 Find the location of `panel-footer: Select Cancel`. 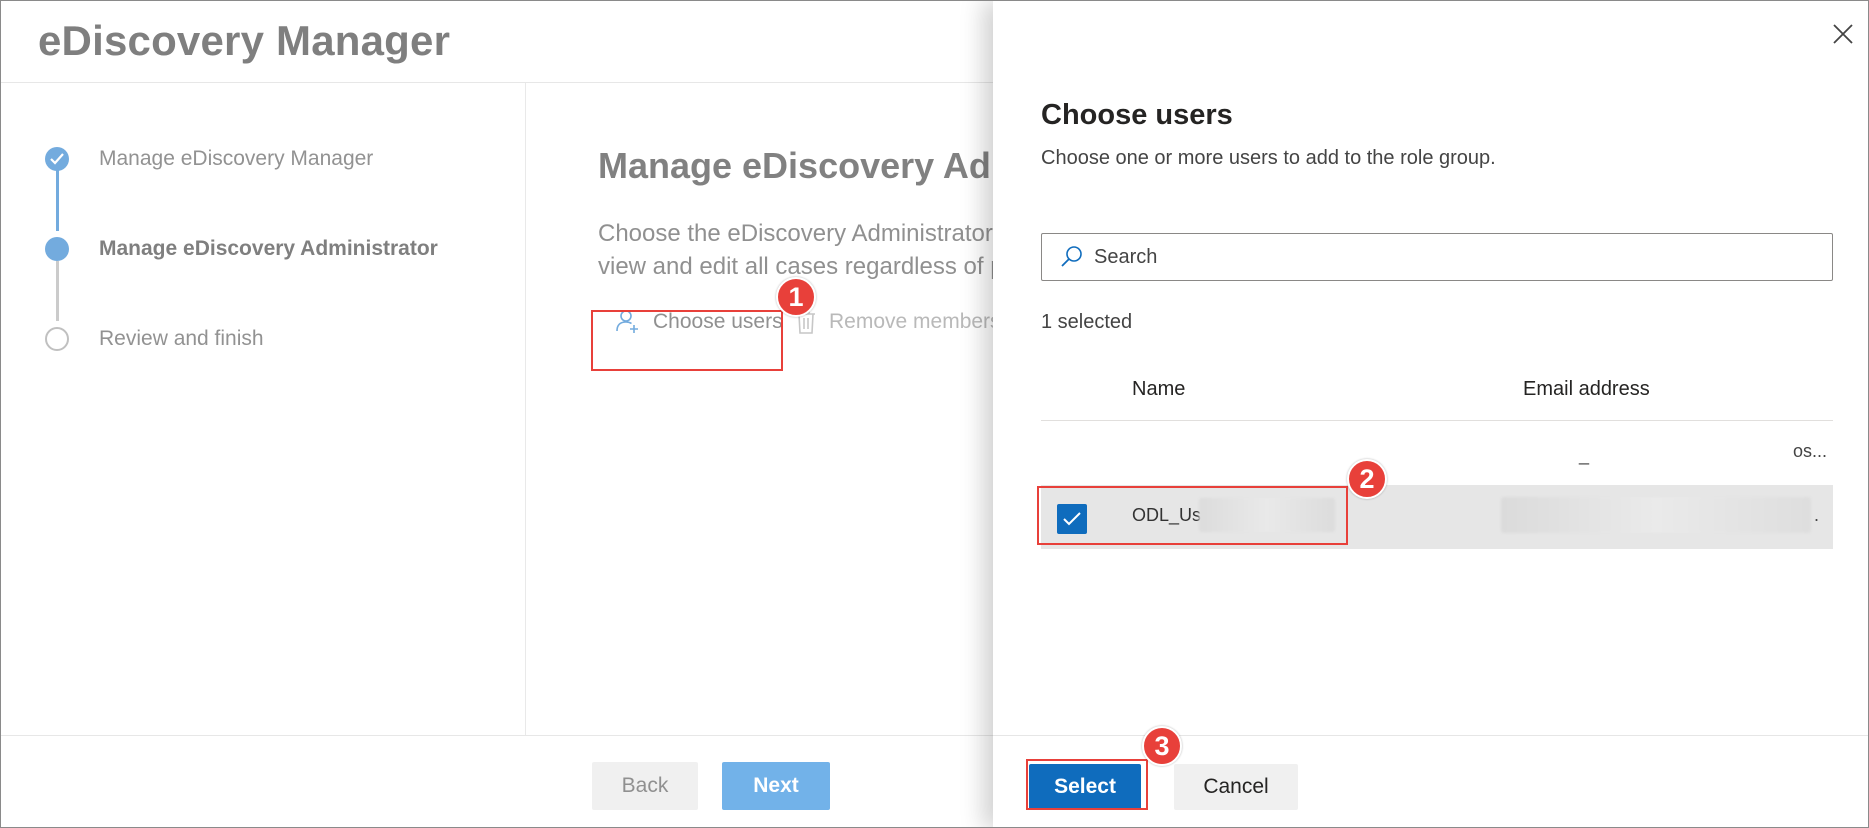

panel-footer: Select Cancel is located at coordinates (1430, 781).